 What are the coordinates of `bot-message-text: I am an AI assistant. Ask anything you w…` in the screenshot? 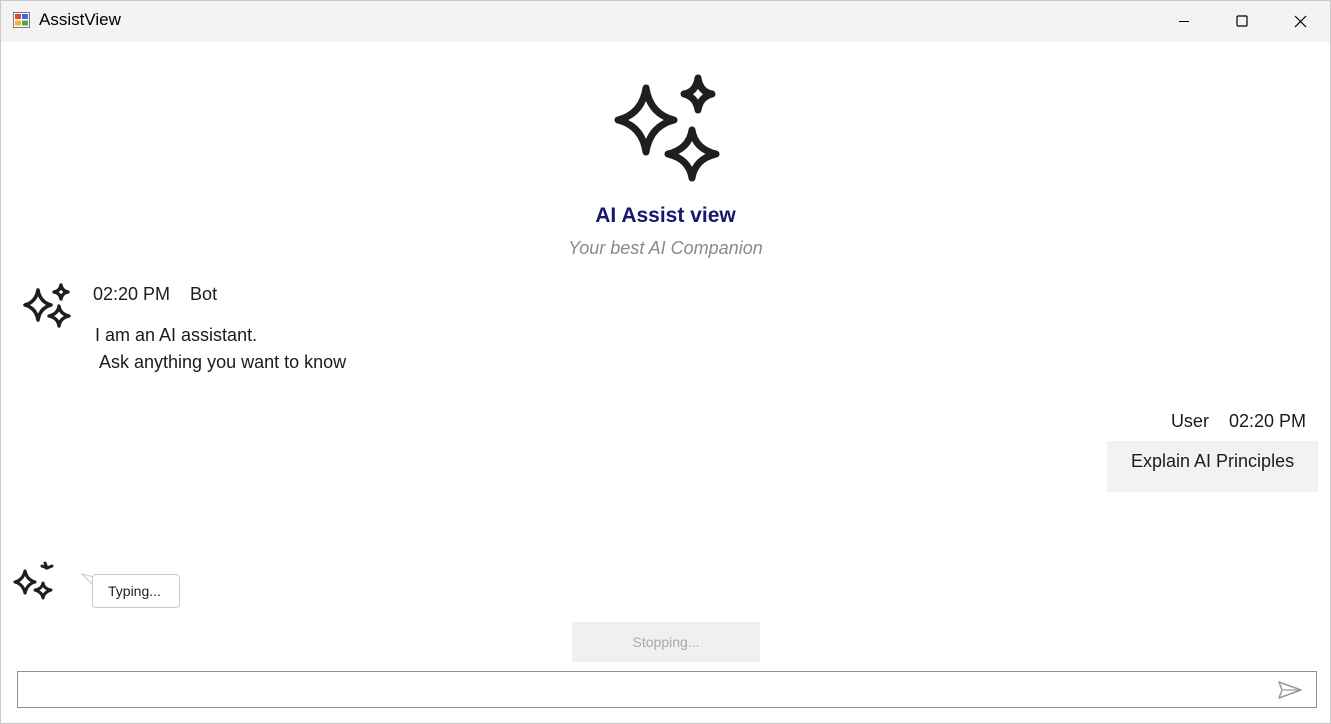 It's located at (221, 348).